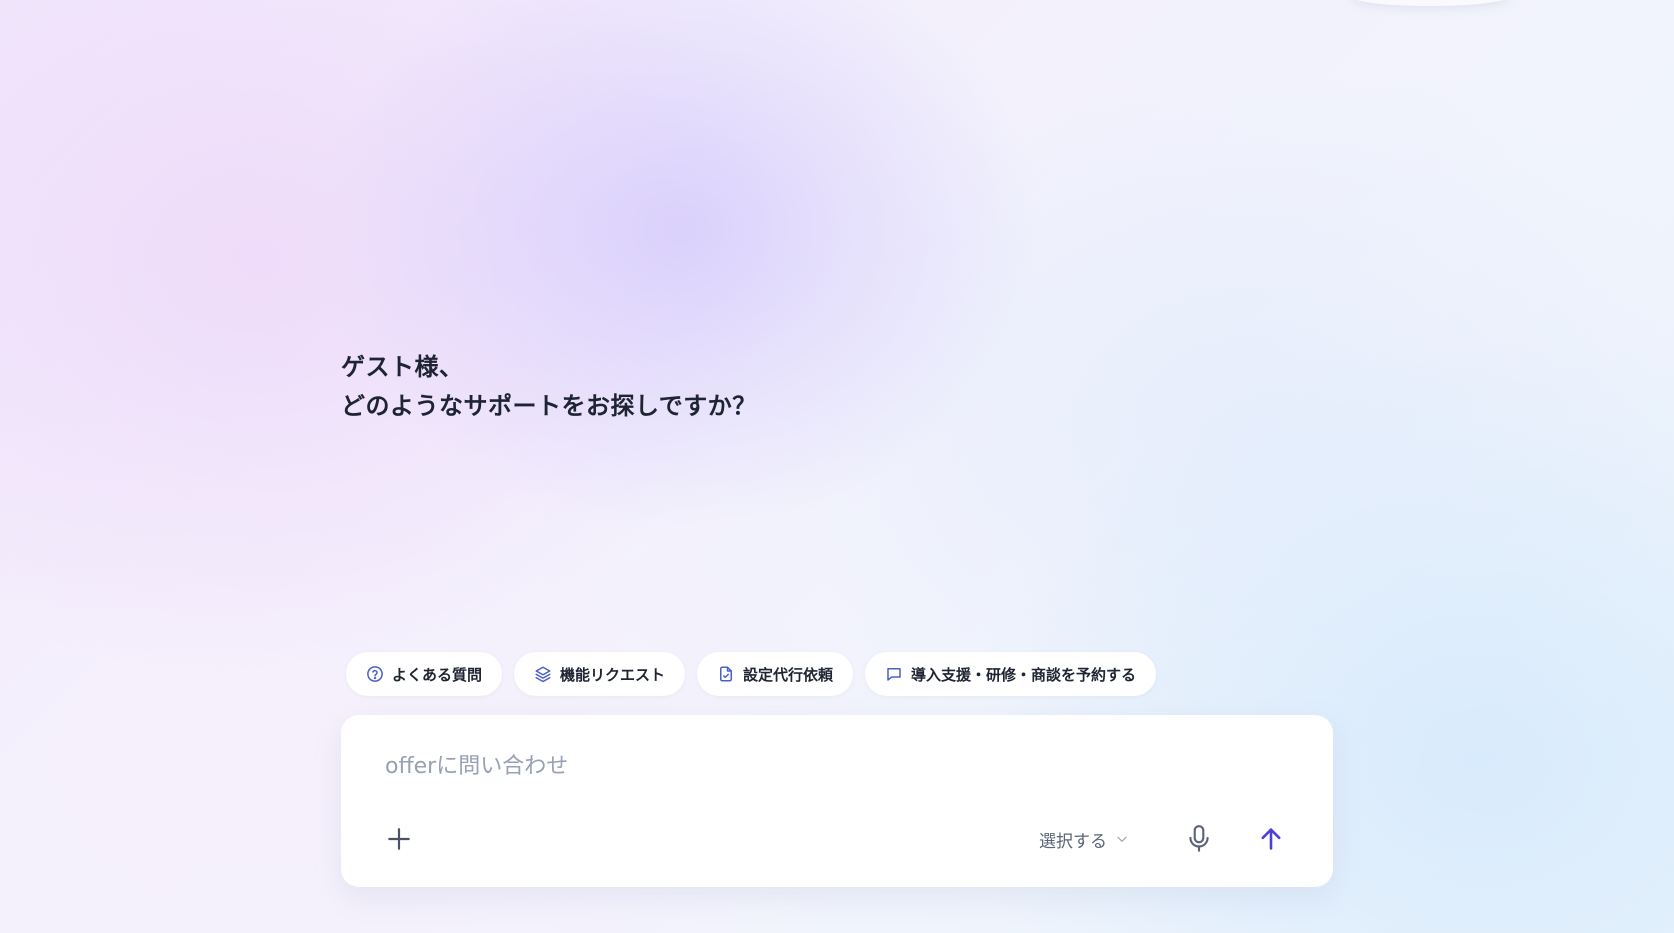 The image size is (1674, 933). Describe the element at coordinates (1073, 841) in the screenshot. I see `mode-select-label: 選択する` at that location.